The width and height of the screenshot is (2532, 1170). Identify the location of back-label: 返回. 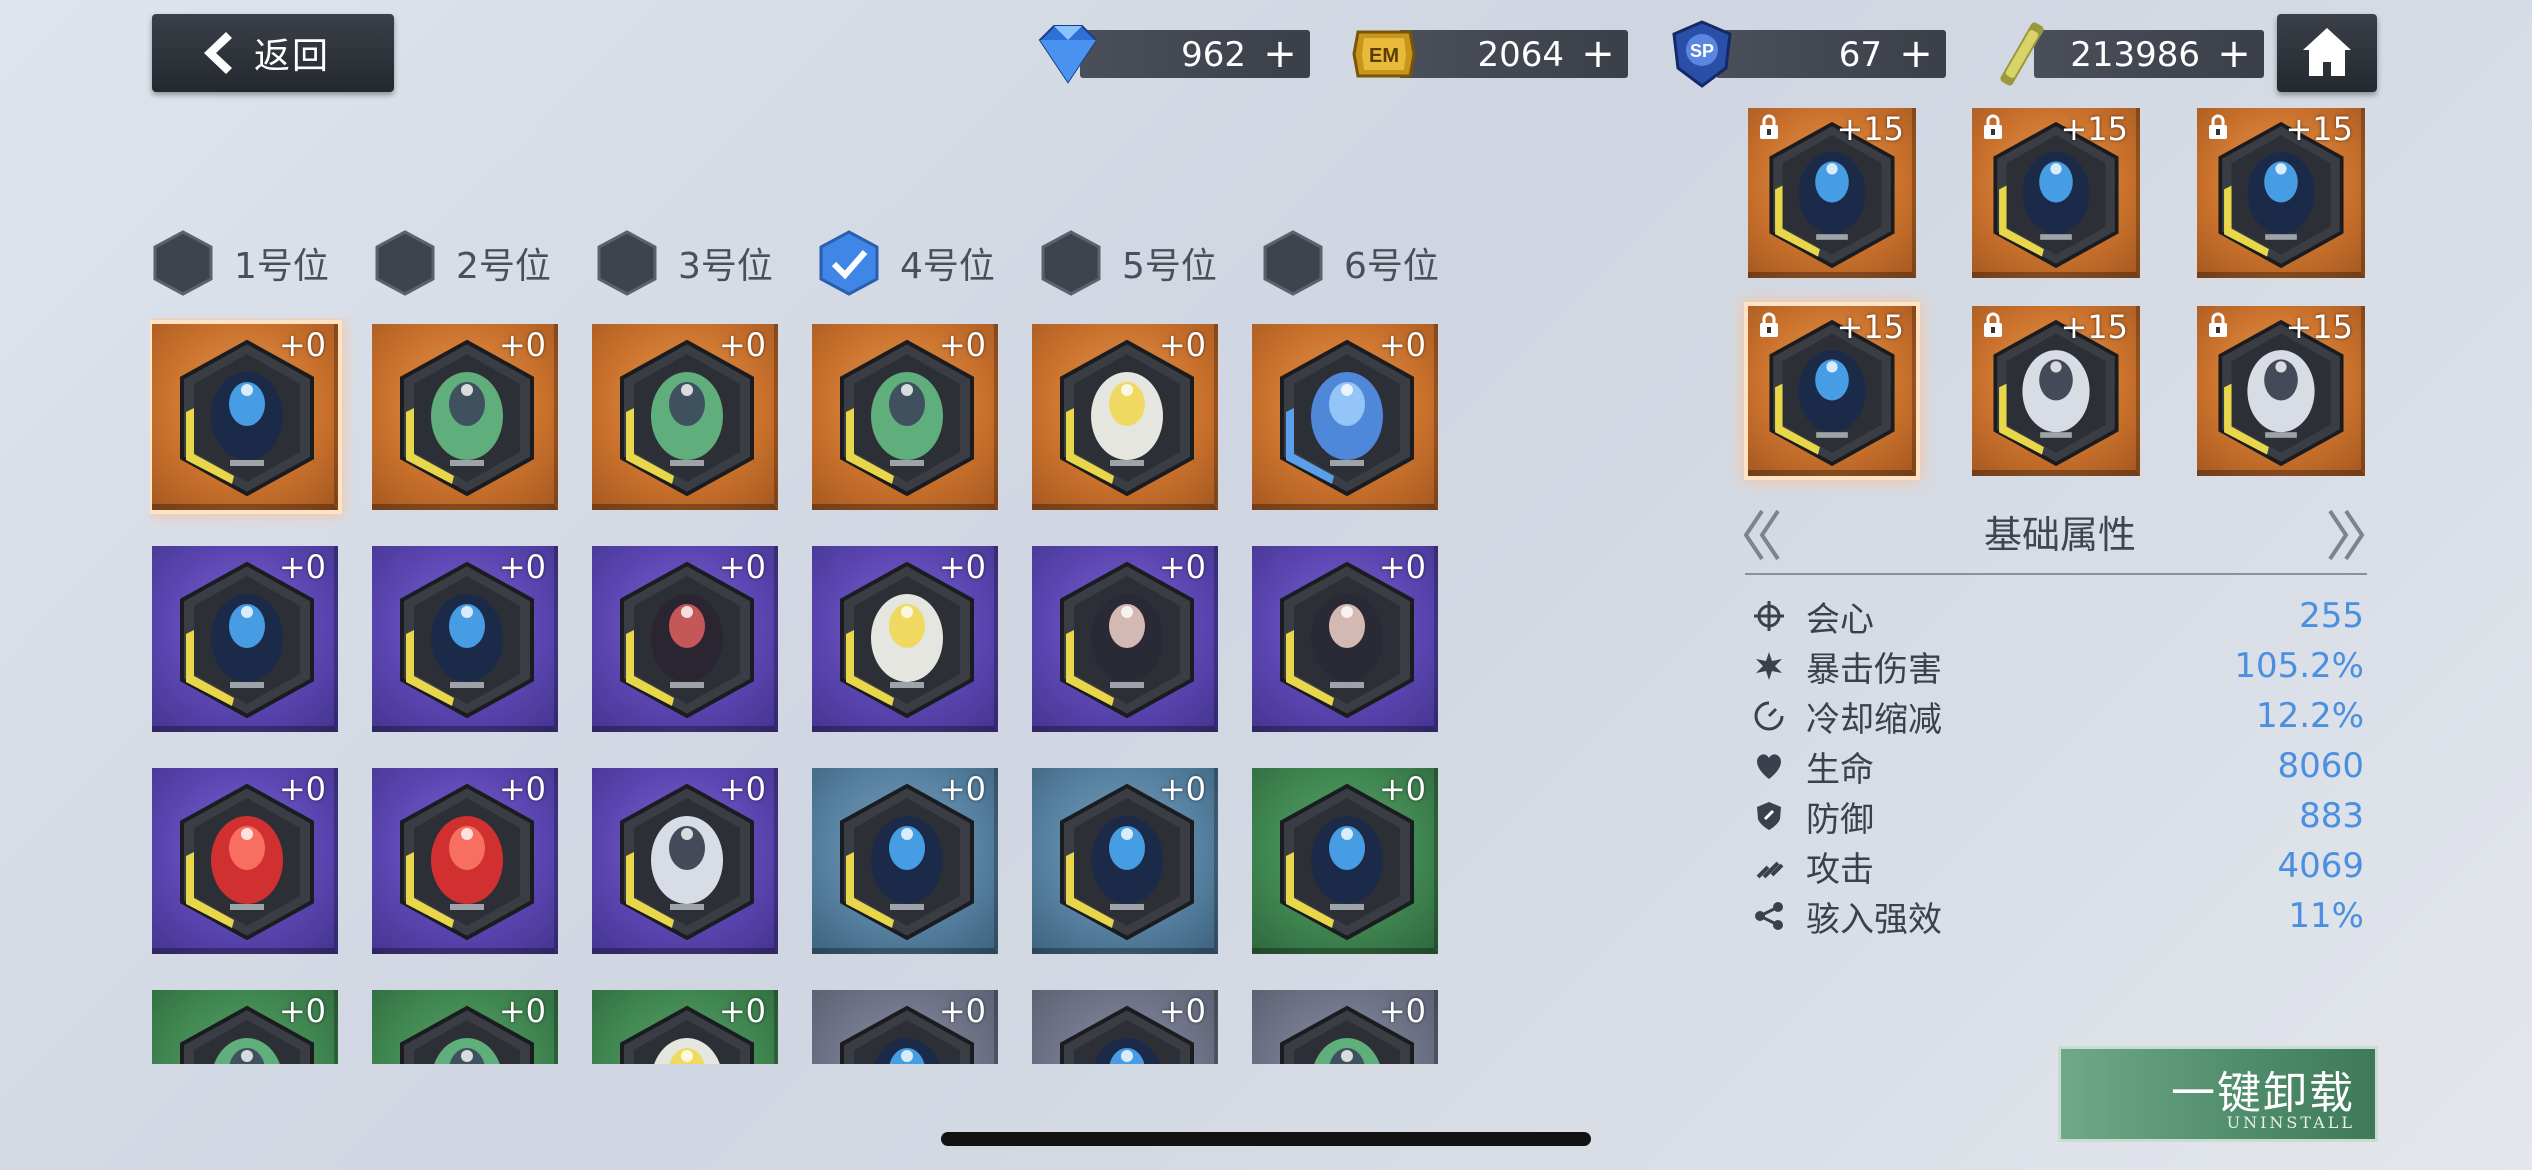
(292, 56).